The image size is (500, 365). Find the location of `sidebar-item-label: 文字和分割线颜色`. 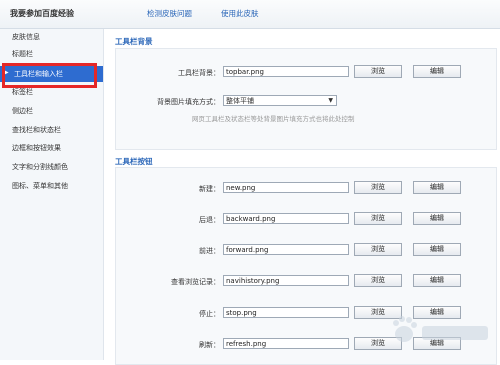

sidebar-item-label: 文字和分割线颜色 is located at coordinates (40, 167).